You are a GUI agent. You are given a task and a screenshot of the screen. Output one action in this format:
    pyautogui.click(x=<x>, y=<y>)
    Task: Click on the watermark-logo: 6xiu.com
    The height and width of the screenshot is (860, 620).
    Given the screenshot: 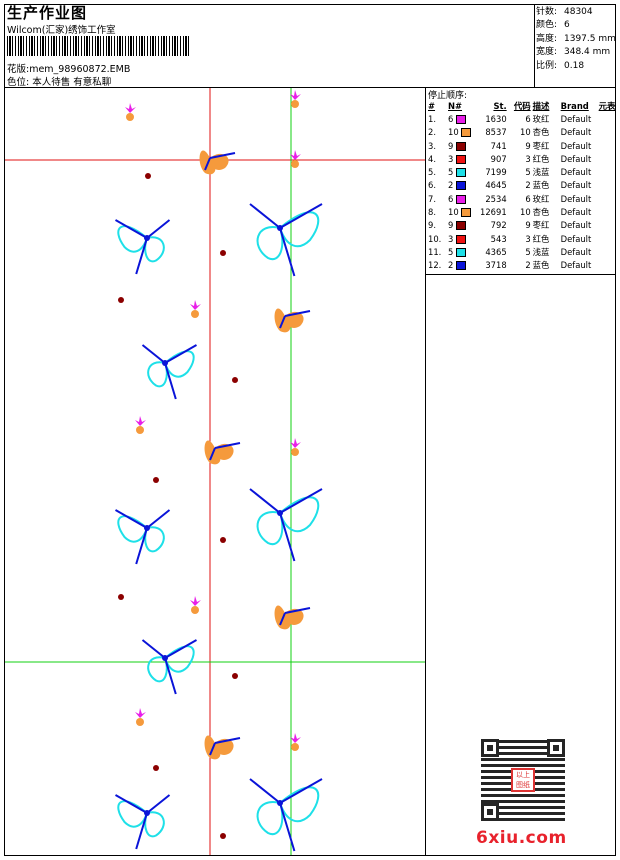 What is the action you would take?
    pyautogui.click(x=521, y=838)
    